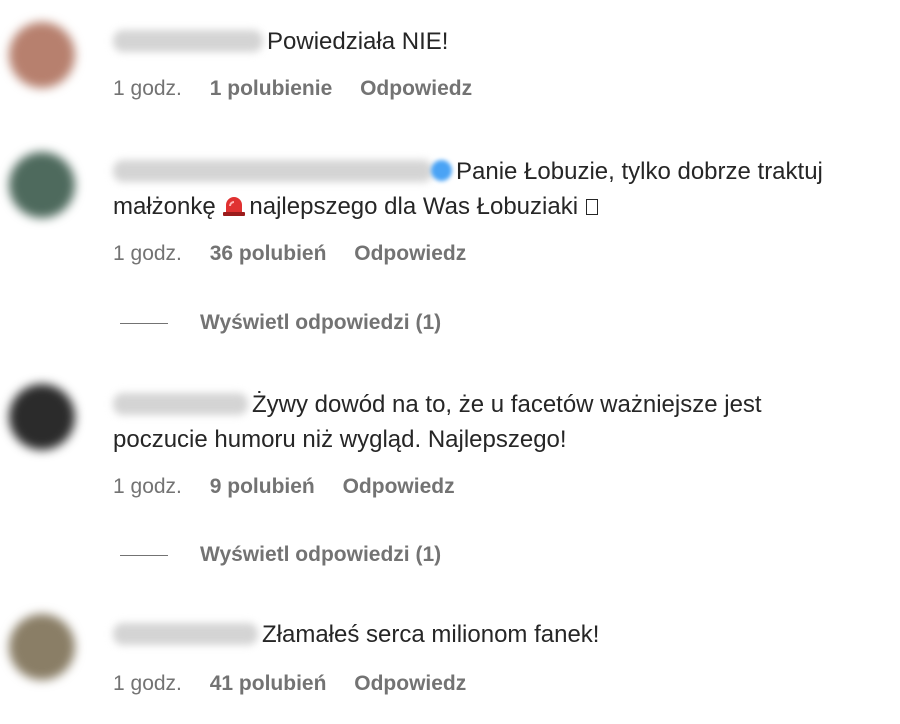 This screenshot has height=724, width=900. Describe the element at coordinates (262, 487) in the screenshot. I see `comment-likes: 9 polubień` at that location.